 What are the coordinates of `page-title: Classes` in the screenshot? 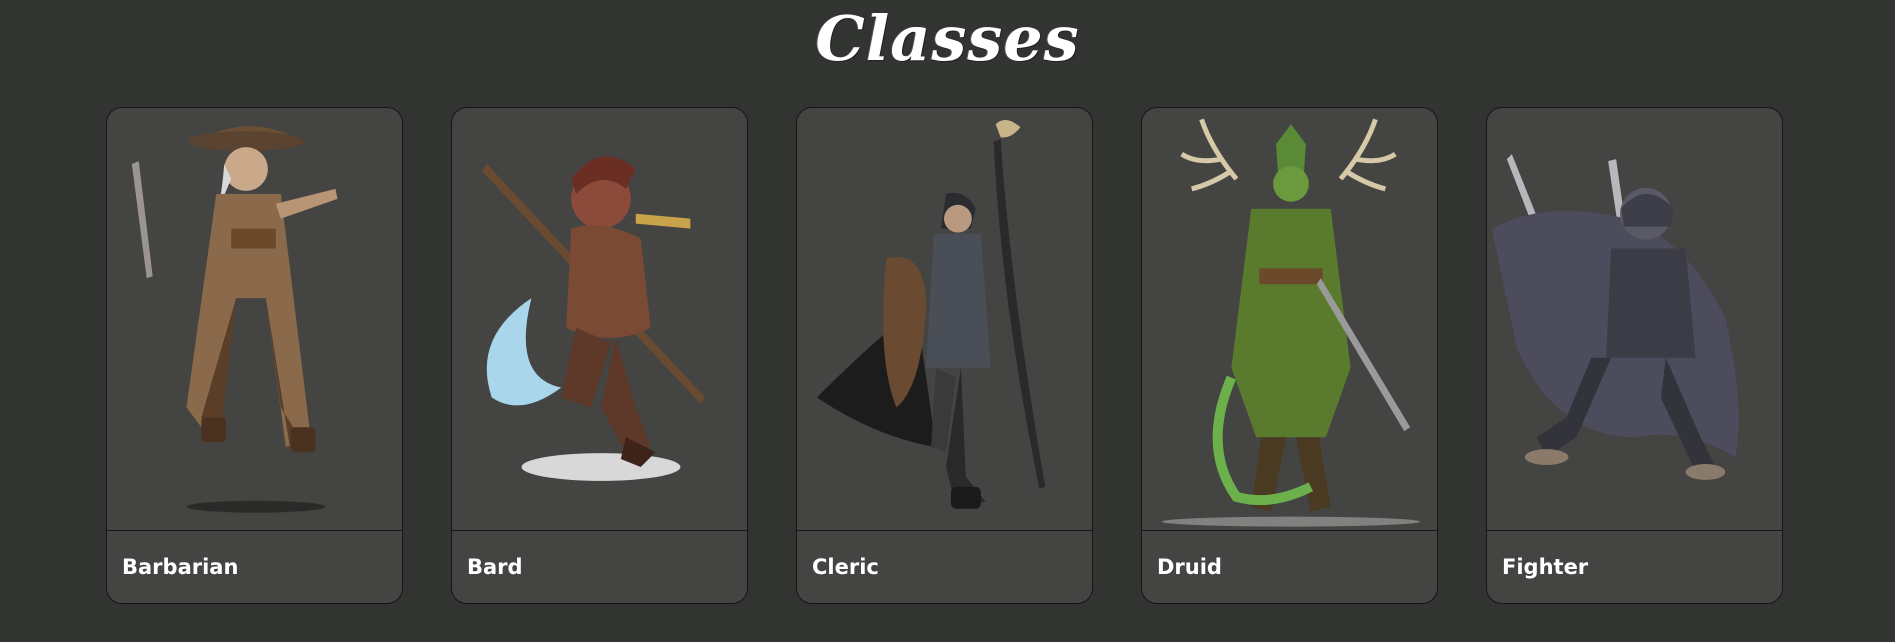 It's located at (947, 38).